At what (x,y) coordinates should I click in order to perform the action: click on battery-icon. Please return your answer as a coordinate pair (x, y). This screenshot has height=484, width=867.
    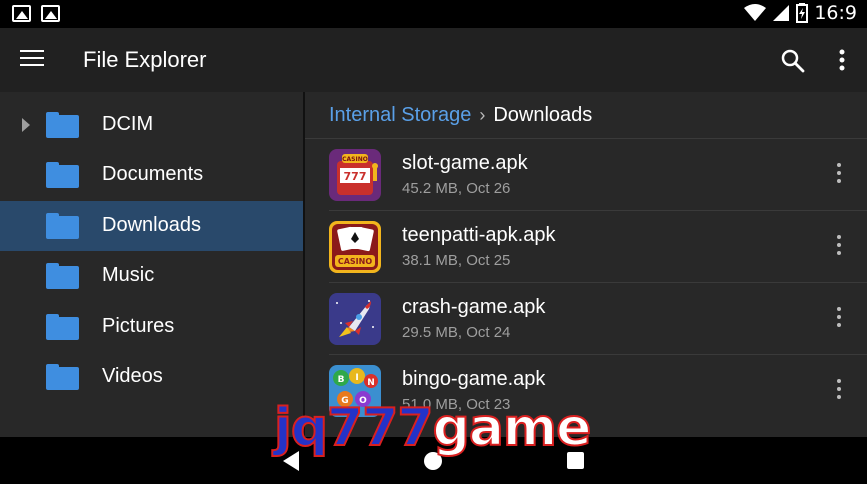
    Looking at the image, I should click on (802, 13).